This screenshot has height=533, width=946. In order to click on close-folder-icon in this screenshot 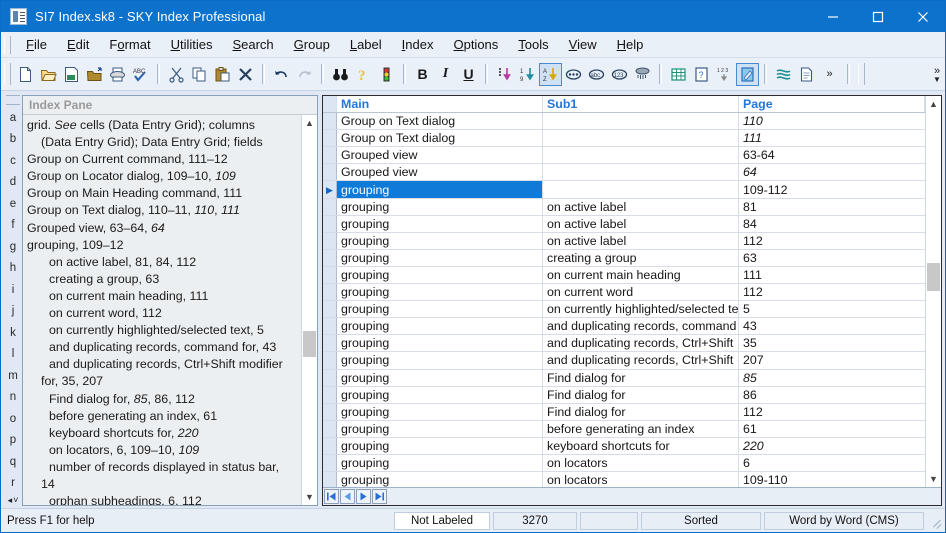, I will do `click(94, 74)`.